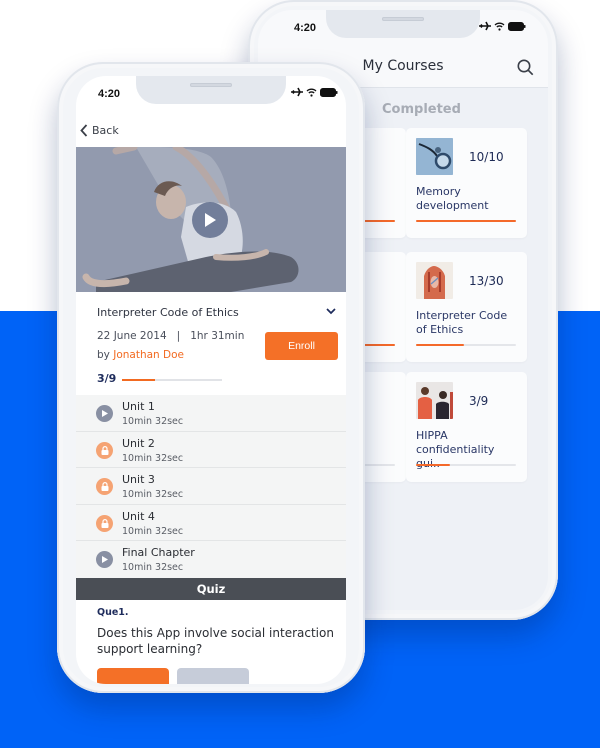  Describe the element at coordinates (421, 109) in the screenshot. I see `tab-completed: Completed` at that location.